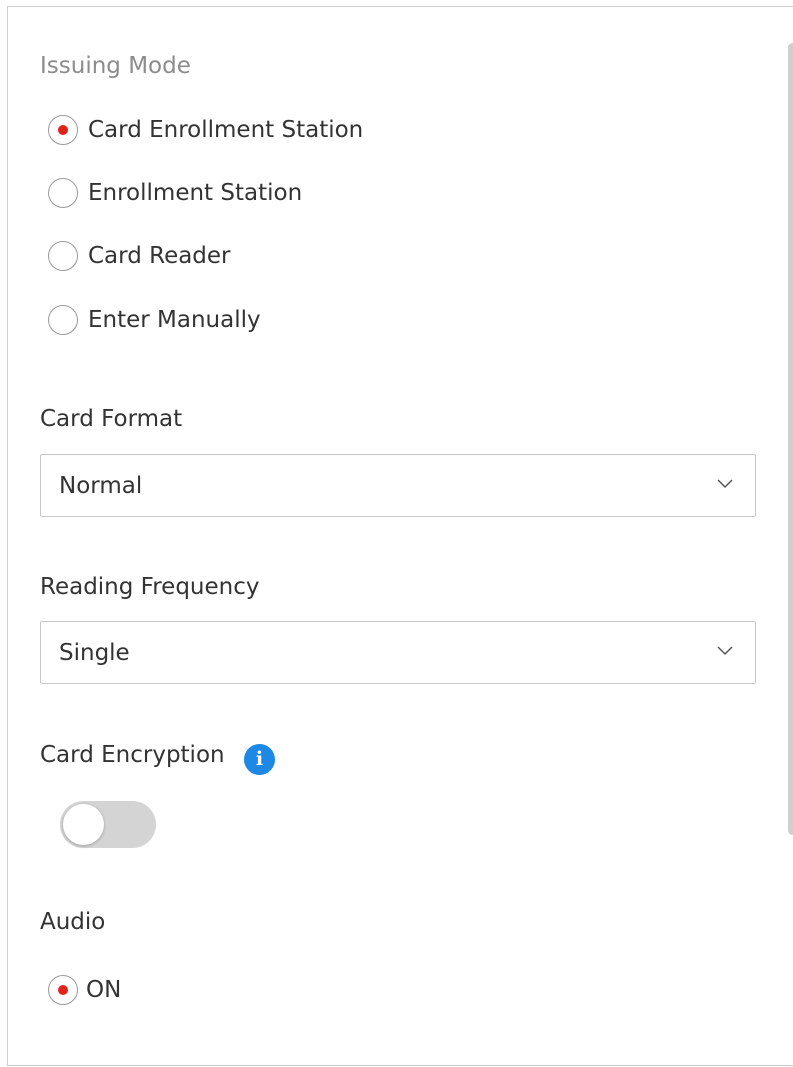 The width and height of the screenshot is (793, 1067). What do you see at coordinates (94, 652) in the screenshot?
I see `reading-frequency-value: Single` at bounding box center [94, 652].